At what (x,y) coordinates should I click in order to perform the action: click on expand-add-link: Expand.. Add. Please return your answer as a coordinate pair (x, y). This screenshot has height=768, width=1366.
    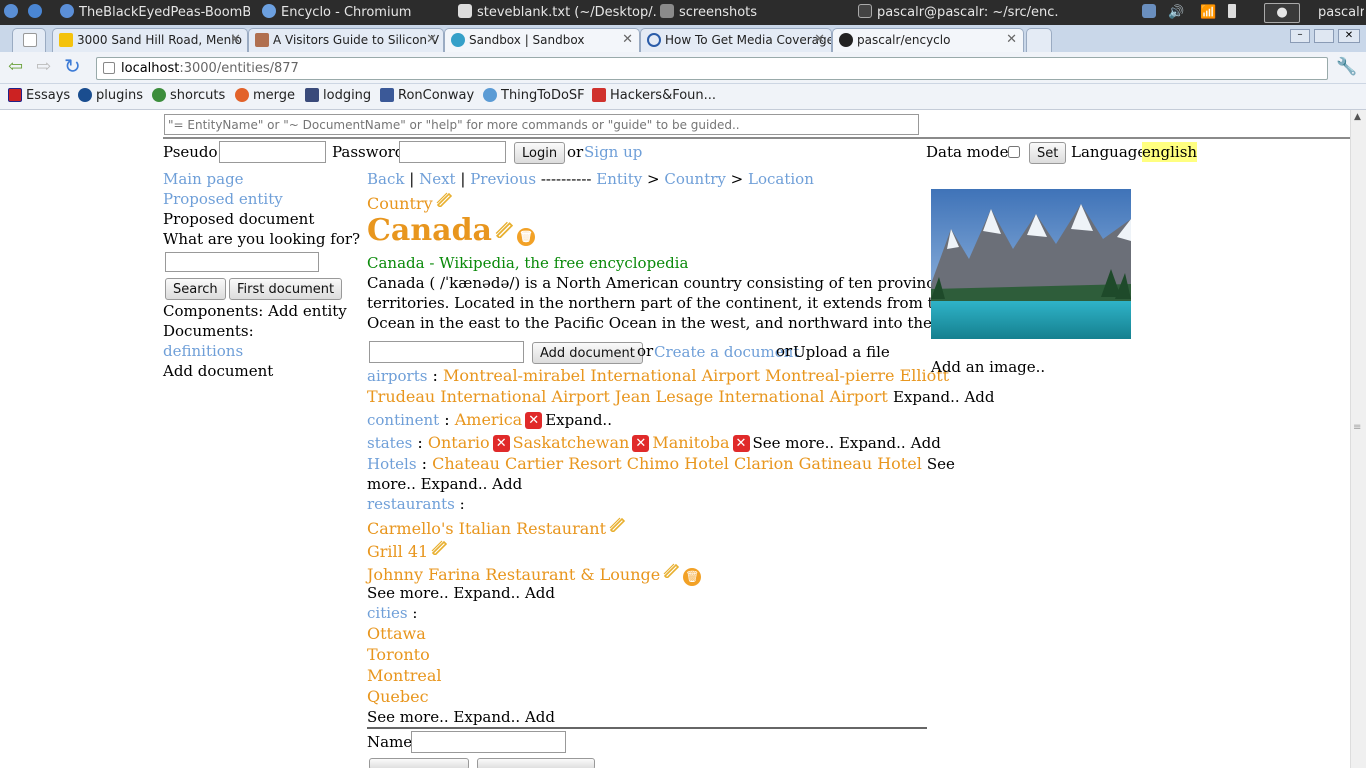
    Looking at the image, I should click on (944, 397).